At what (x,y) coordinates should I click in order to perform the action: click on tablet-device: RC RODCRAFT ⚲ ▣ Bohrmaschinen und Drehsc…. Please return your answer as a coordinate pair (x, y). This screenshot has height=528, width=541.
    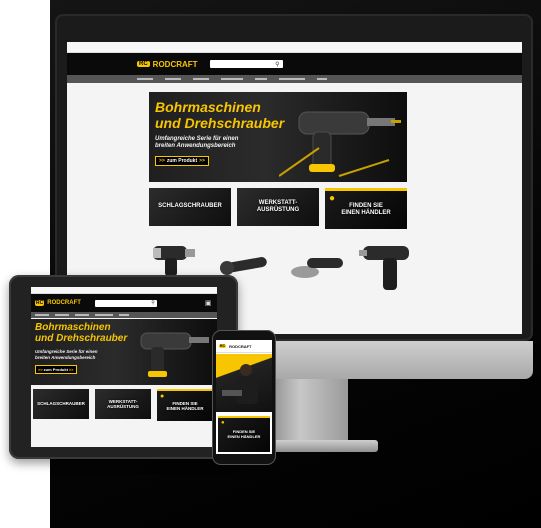
    Looking at the image, I should click on (123, 367).